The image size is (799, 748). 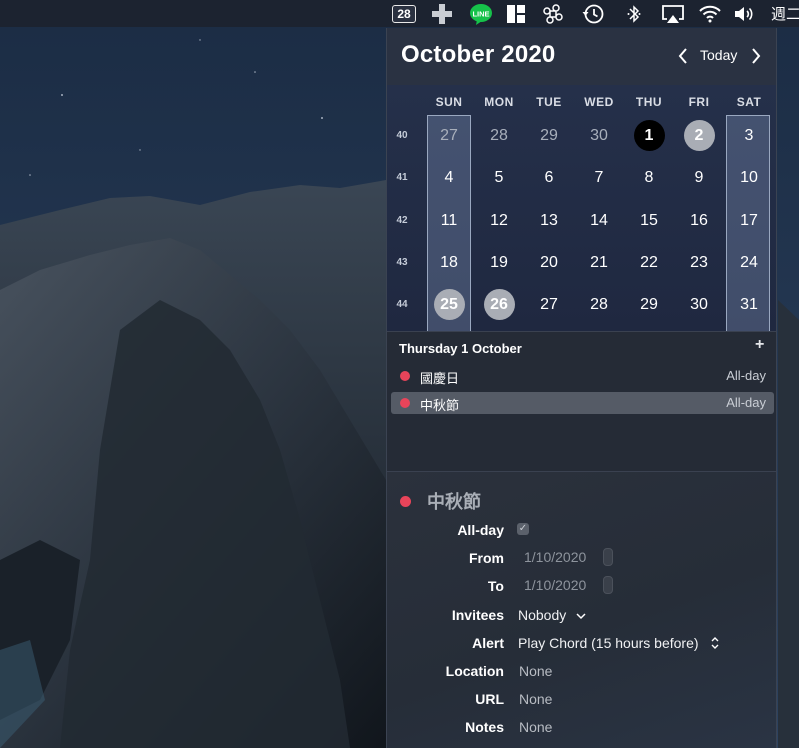 What do you see at coordinates (549, 263) in the screenshot?
I see `day-cell: 20` at bounding box center [549, 263].